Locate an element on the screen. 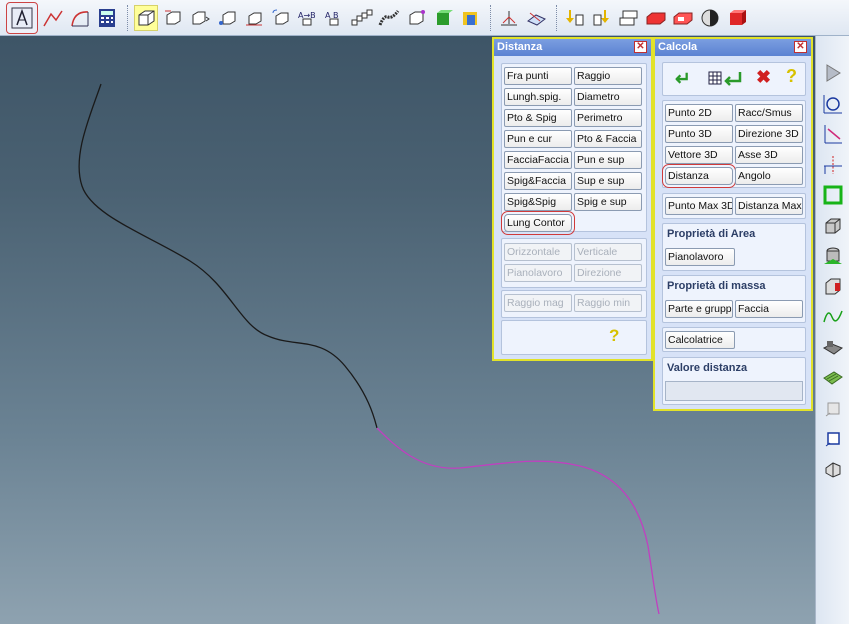  direzione-button: Direzione is located at coordinates (608, 273).